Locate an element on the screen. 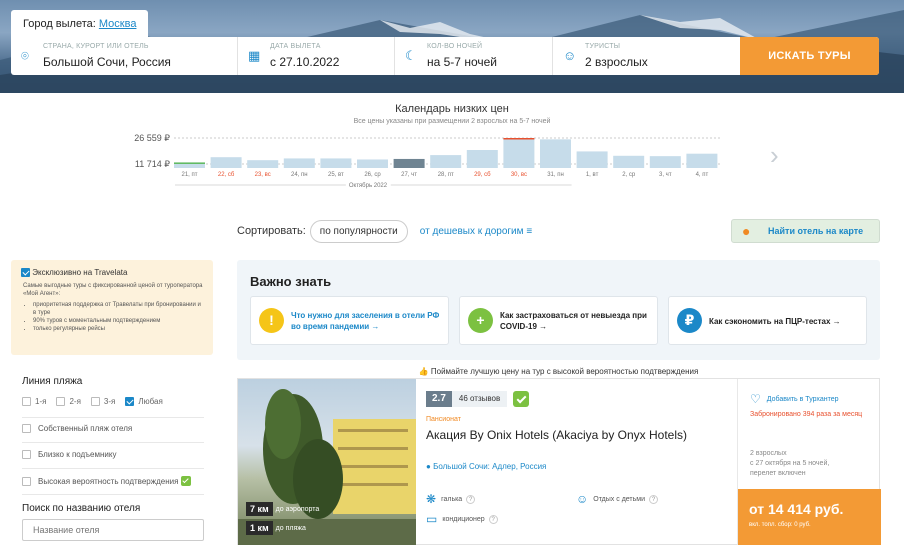 Image resolution: width=904 pixels, height=545 pixels. month-label: Октябрь 2022 is located at coordinates (368, 186).